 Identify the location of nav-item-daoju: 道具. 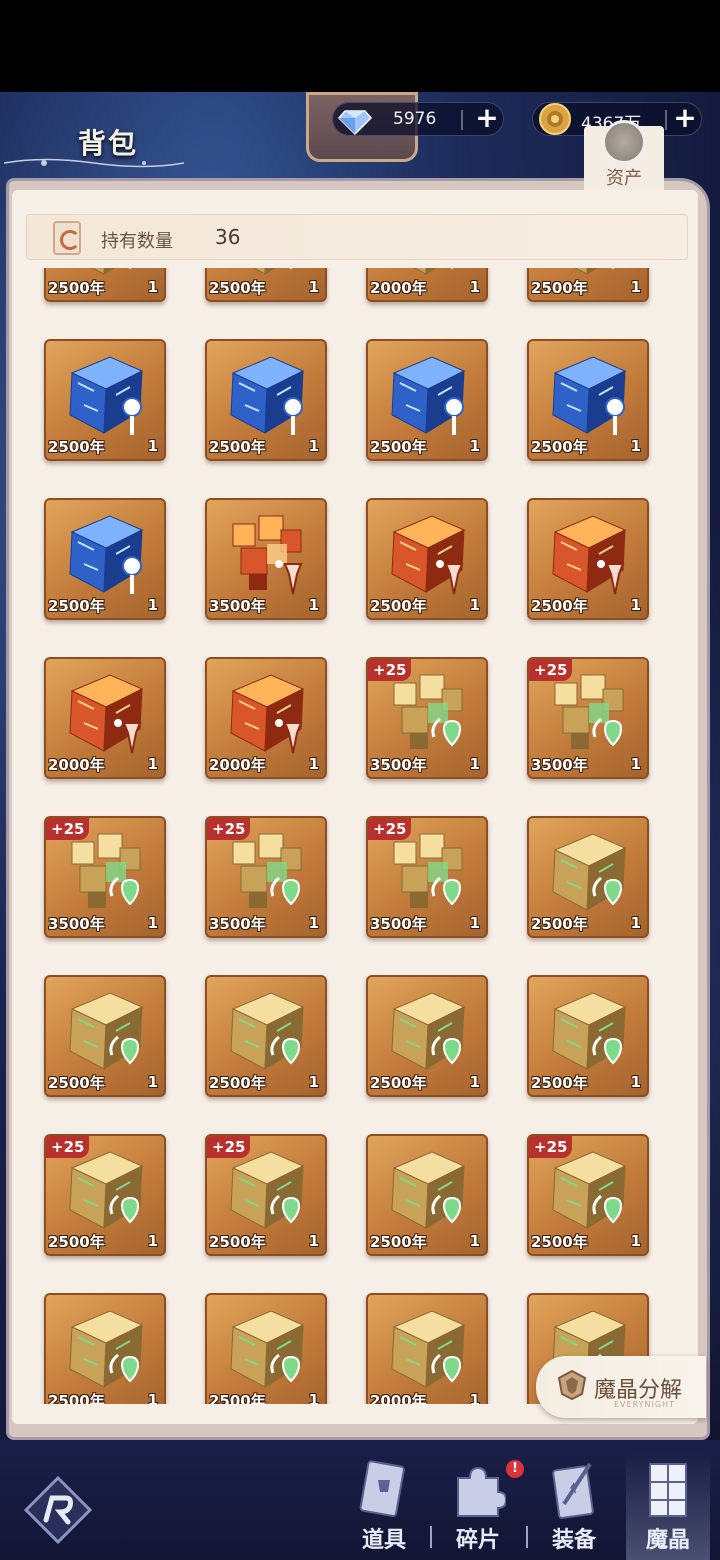
(384, 1506).